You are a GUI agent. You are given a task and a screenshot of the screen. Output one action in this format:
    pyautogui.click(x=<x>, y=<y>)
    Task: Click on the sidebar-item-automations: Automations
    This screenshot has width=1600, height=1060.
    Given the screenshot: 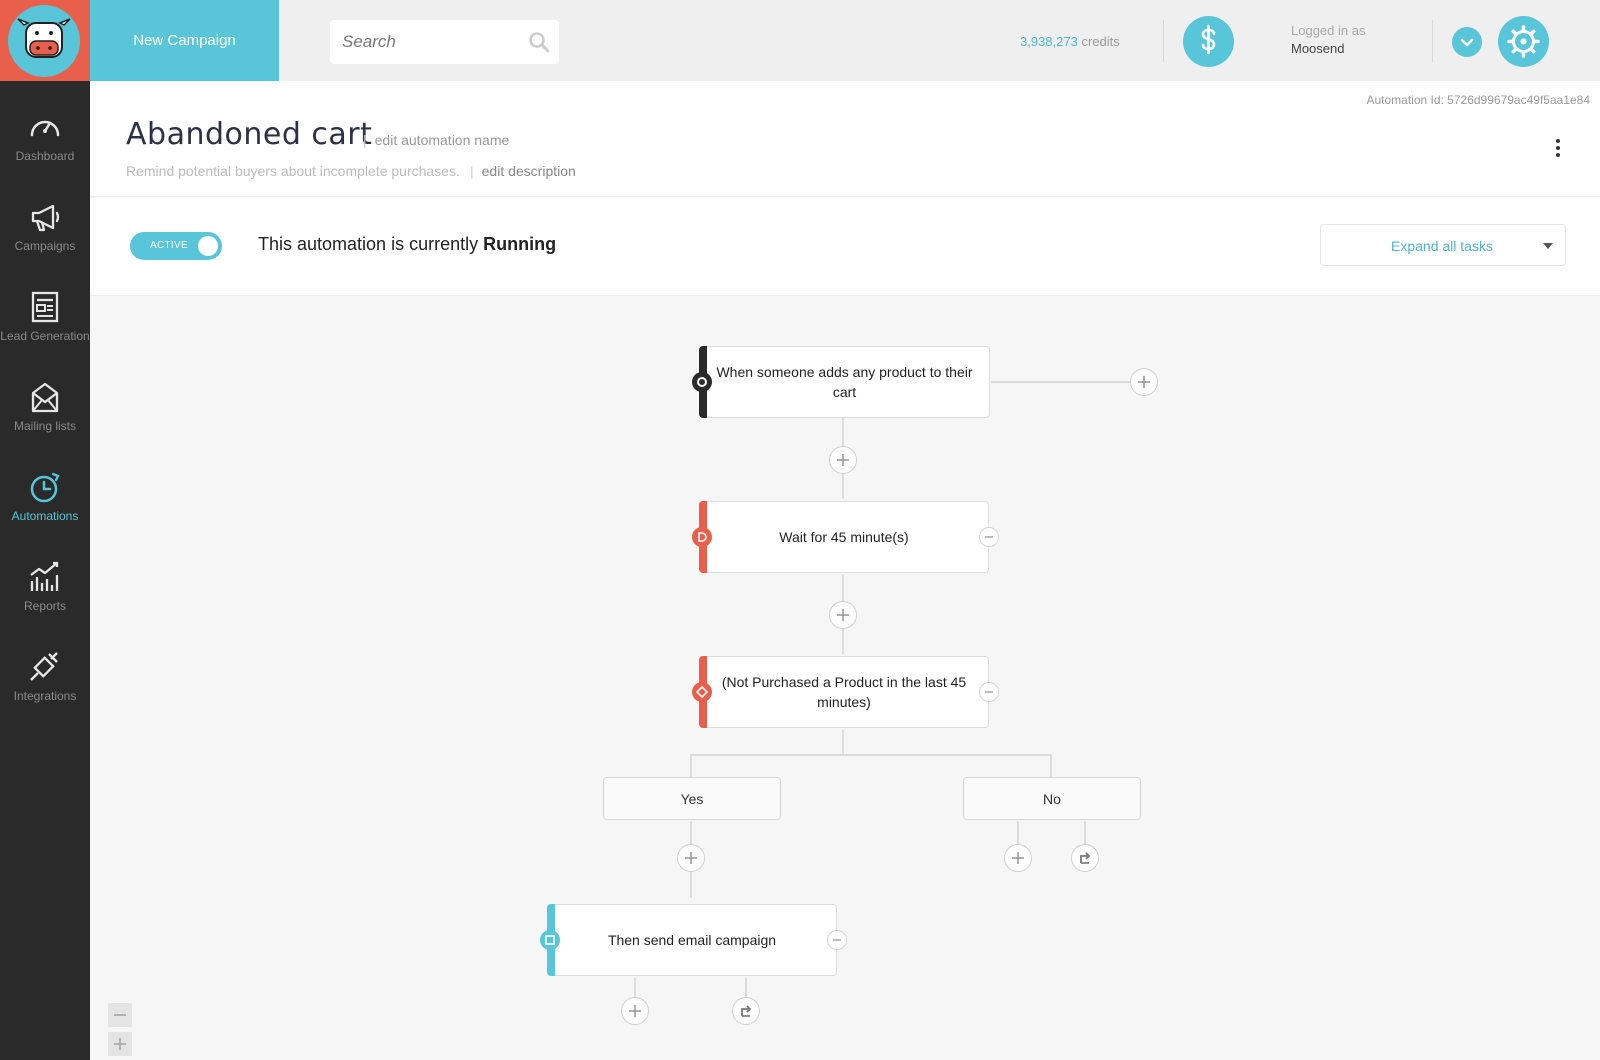 What is the action you would take?
    pyautogui.click(x=45, y=516)
    